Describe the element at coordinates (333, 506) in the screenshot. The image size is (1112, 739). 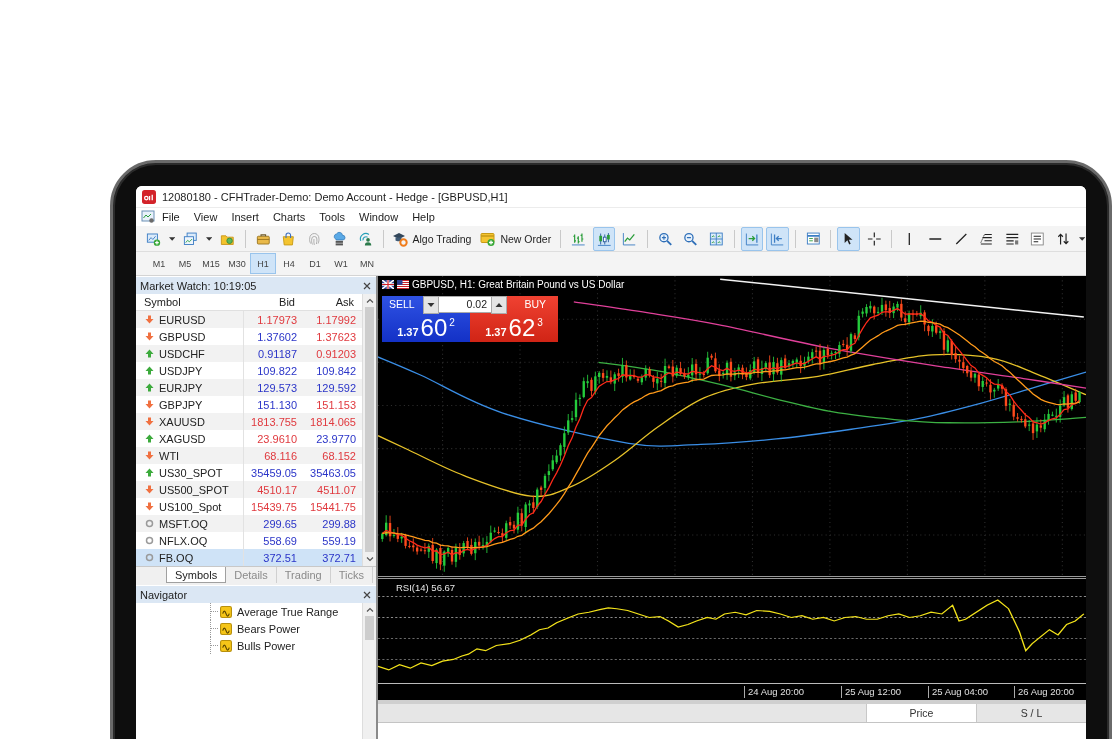
I see `ask-price: 15441.75` at that location.